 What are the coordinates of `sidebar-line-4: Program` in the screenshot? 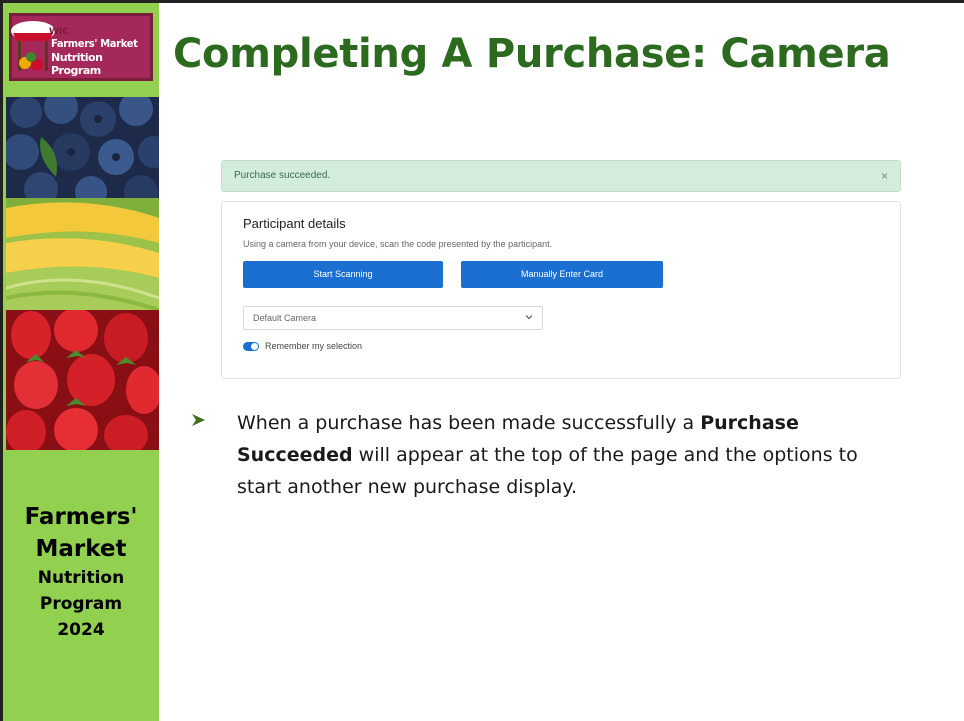 It's located at (81, 604).